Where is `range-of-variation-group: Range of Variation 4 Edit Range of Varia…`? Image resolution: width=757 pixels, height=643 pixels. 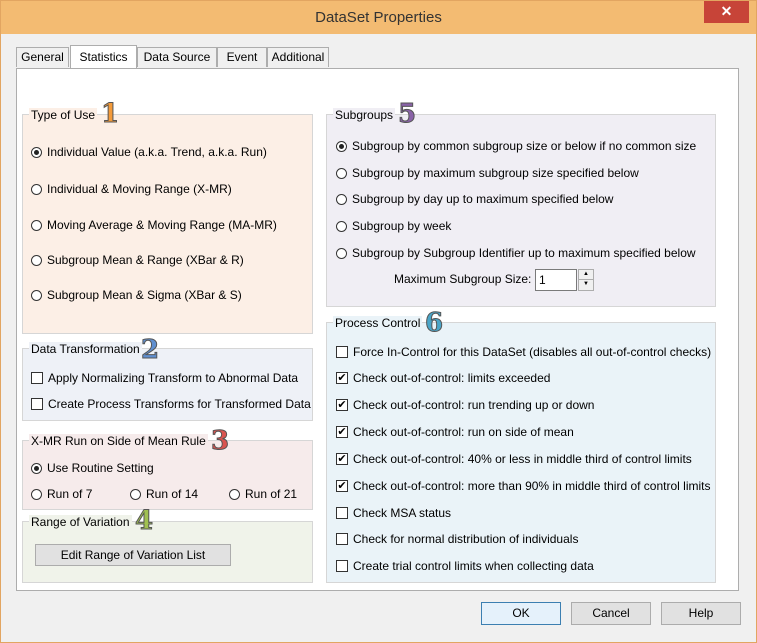 range-of-variation-group: Range of Variation 4 Edit Range of Varia… is located at coordinates (167, 545).